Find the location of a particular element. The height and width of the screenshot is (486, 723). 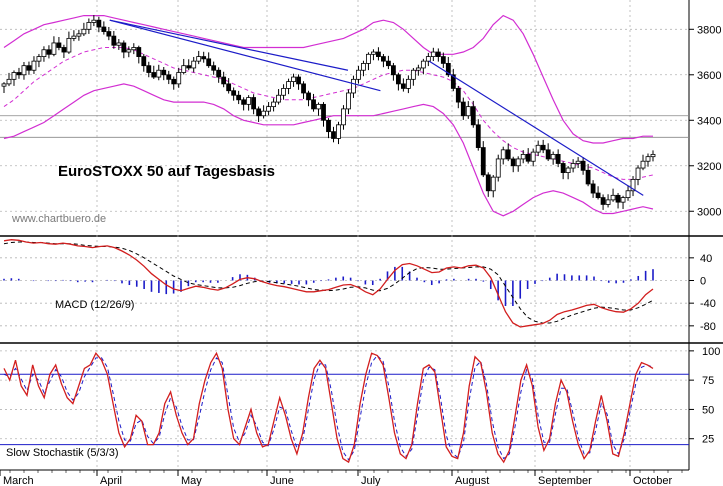

chart-title: EuroSTOXX 50 auf Tagesbasis is located at coordinates (166, 171).